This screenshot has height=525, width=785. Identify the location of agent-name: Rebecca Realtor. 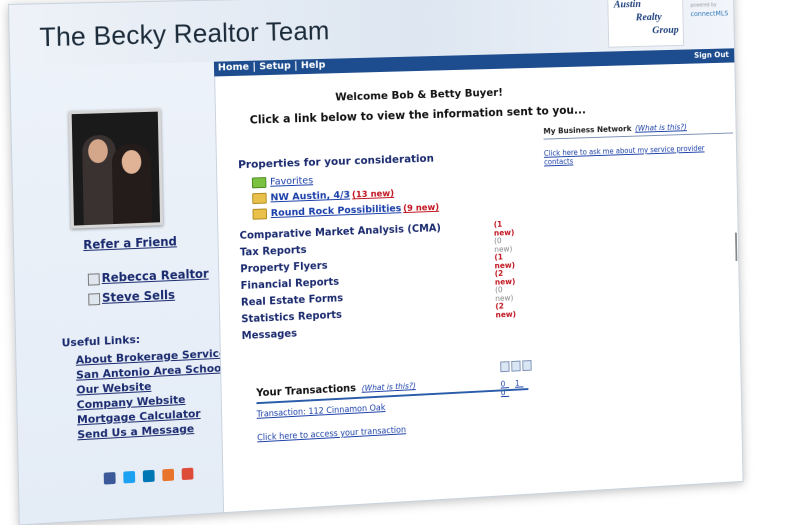
(155, 276).